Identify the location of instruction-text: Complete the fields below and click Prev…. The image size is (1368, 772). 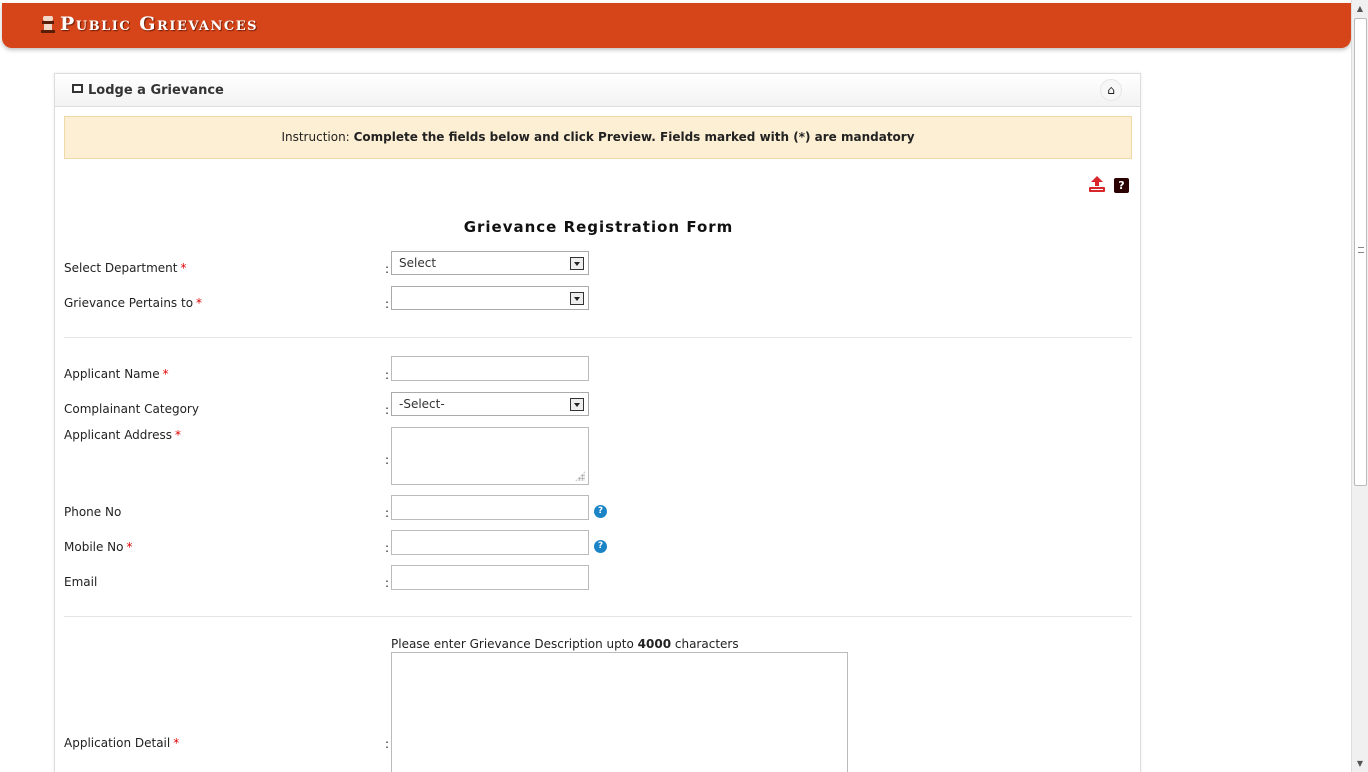
(634, 137).